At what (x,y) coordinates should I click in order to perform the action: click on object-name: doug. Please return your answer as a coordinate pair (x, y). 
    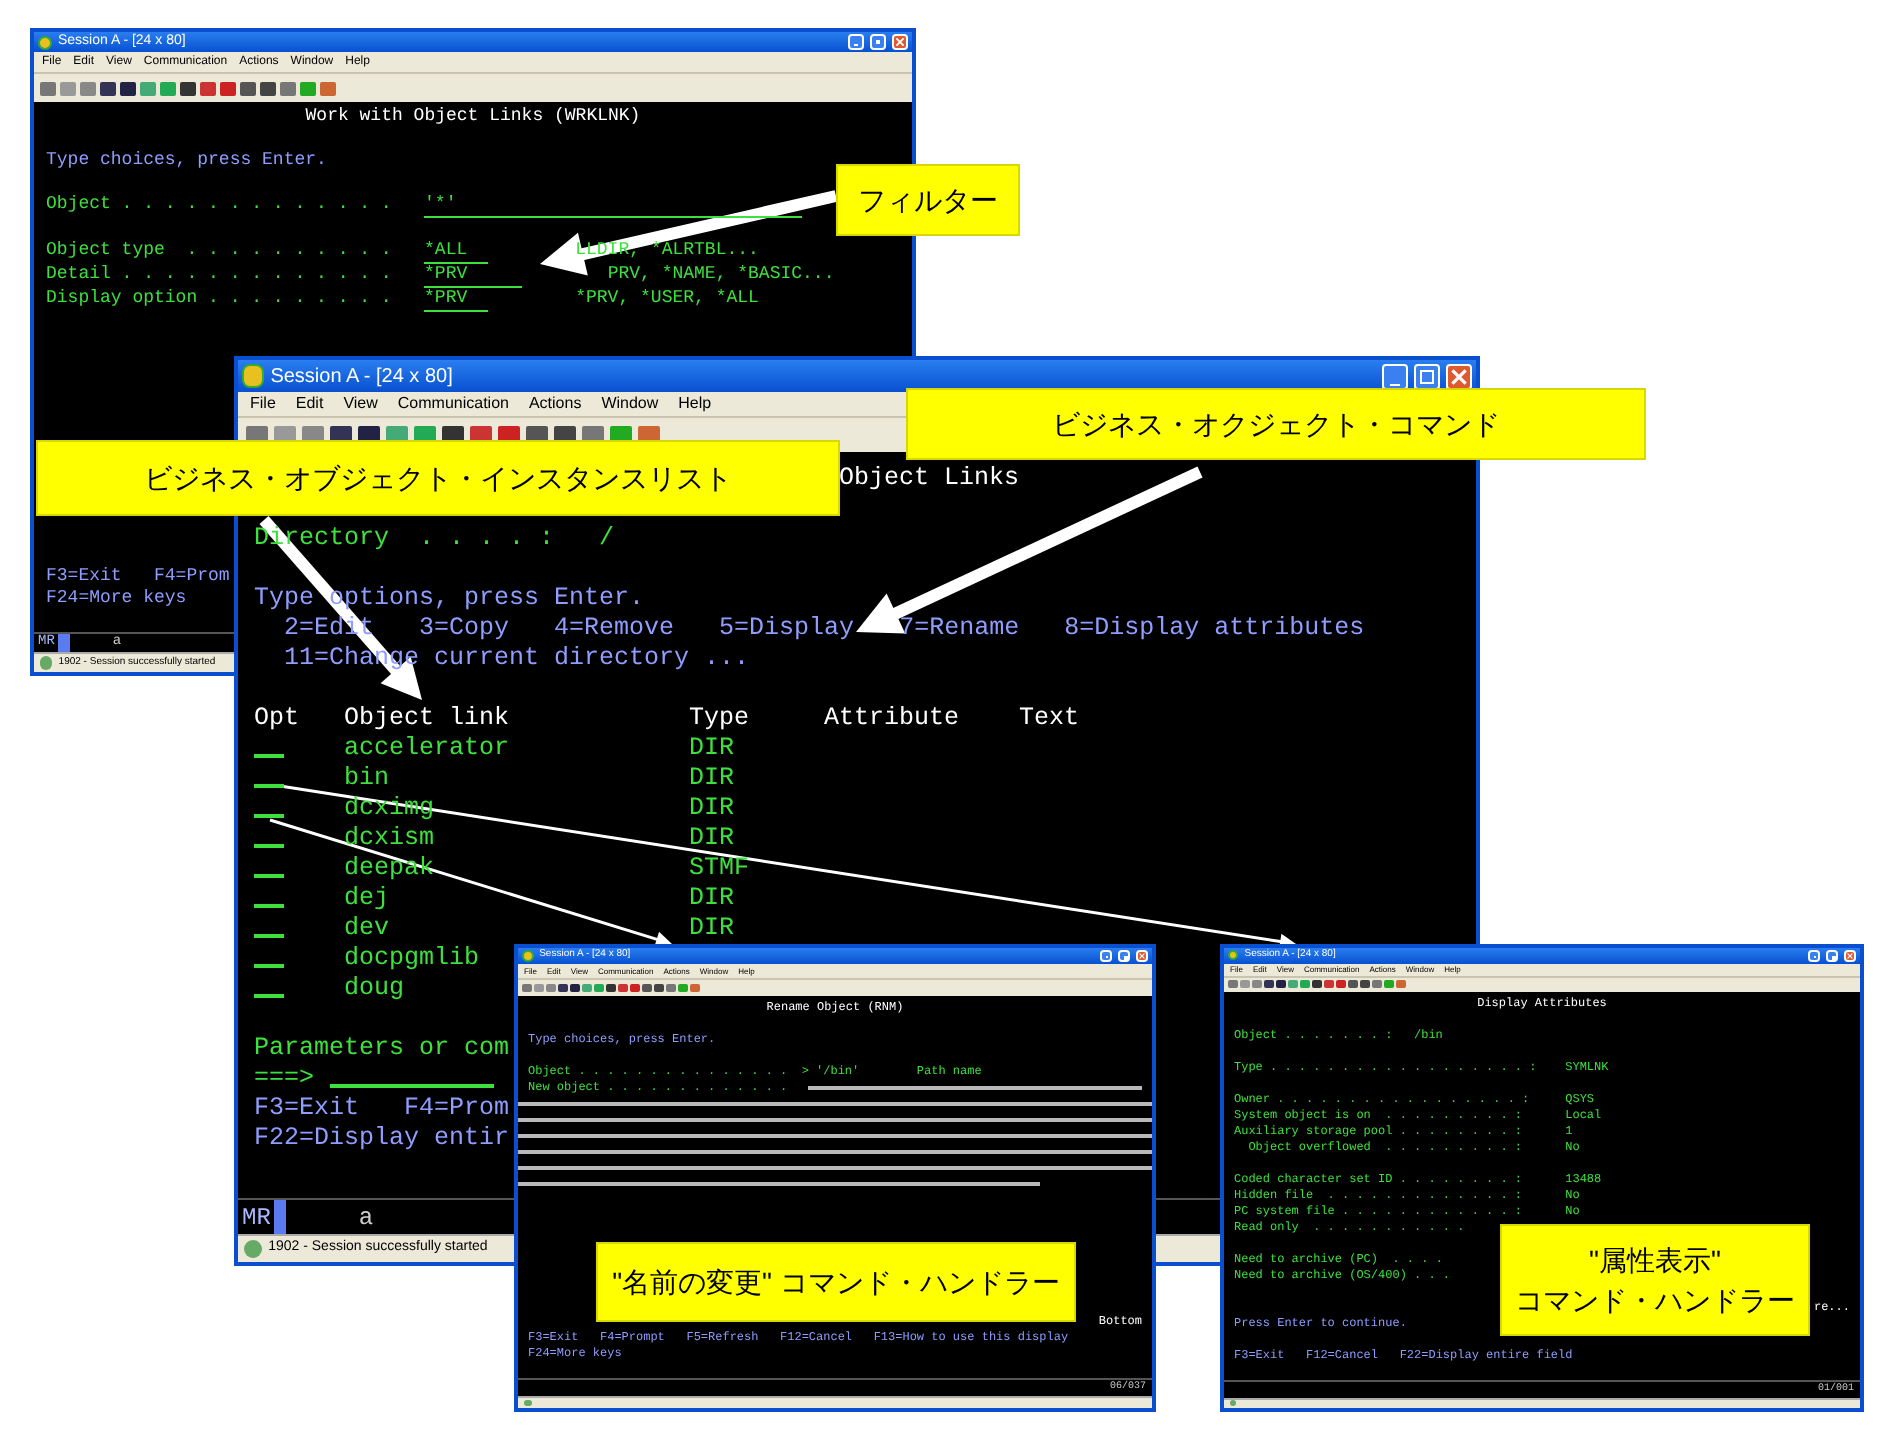
    Looking at the image, I should click on (374, 988).